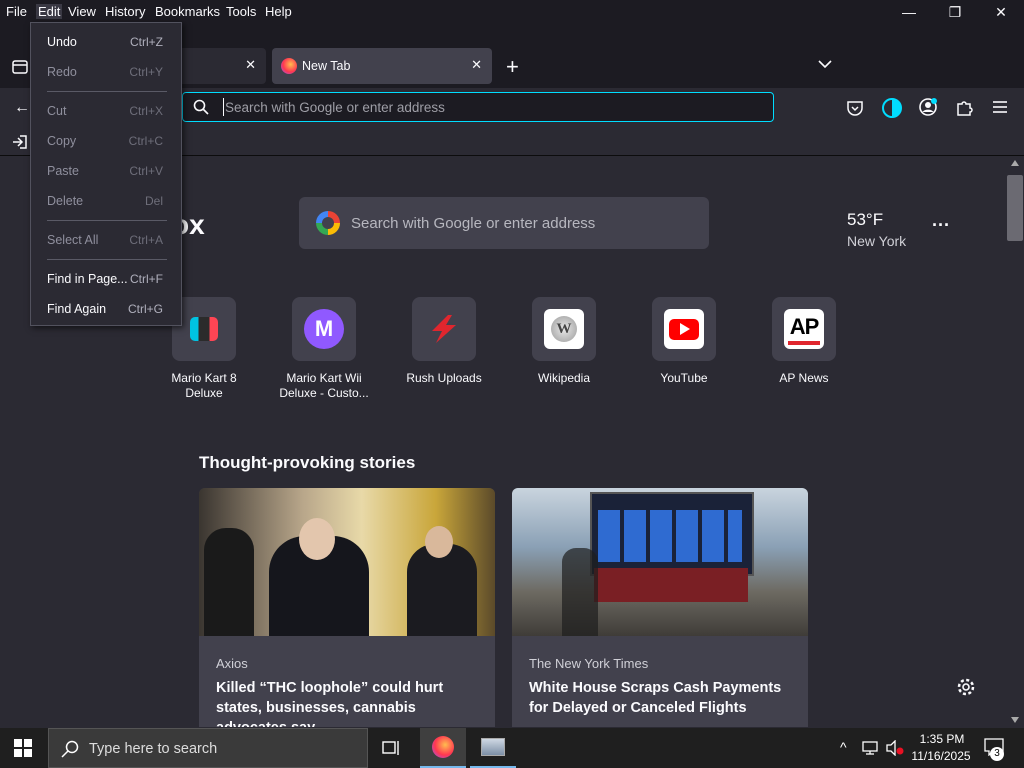 Image resolution: width=1024 pixels, height=768 pixels. Describe the element at coordinates (964, 109) in the screenshot. I see `extensions-icon` at that location.